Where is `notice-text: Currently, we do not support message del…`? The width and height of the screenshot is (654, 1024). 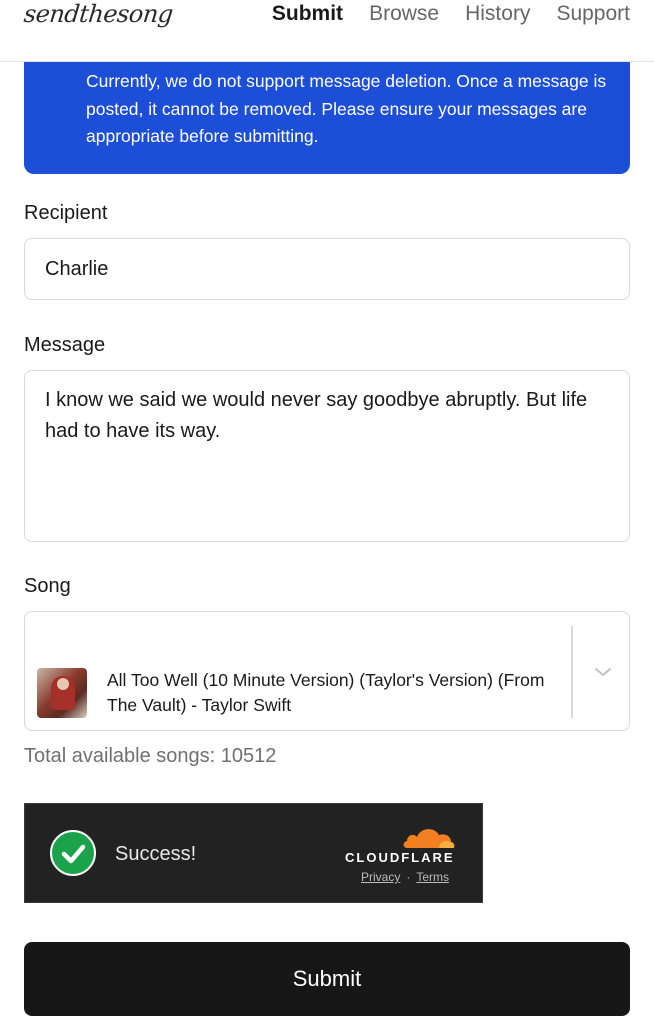 notice-text: Currently, we do not support message del… is located at coordinates (346, 108).